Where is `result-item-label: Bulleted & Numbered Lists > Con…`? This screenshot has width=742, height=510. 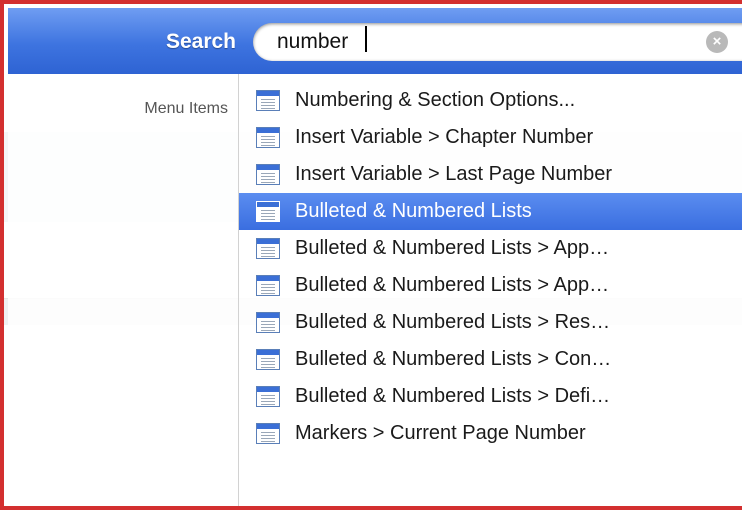
result-item-label: Bulleted & Numbered Lists > Con… is located at coordinates (453, 359).